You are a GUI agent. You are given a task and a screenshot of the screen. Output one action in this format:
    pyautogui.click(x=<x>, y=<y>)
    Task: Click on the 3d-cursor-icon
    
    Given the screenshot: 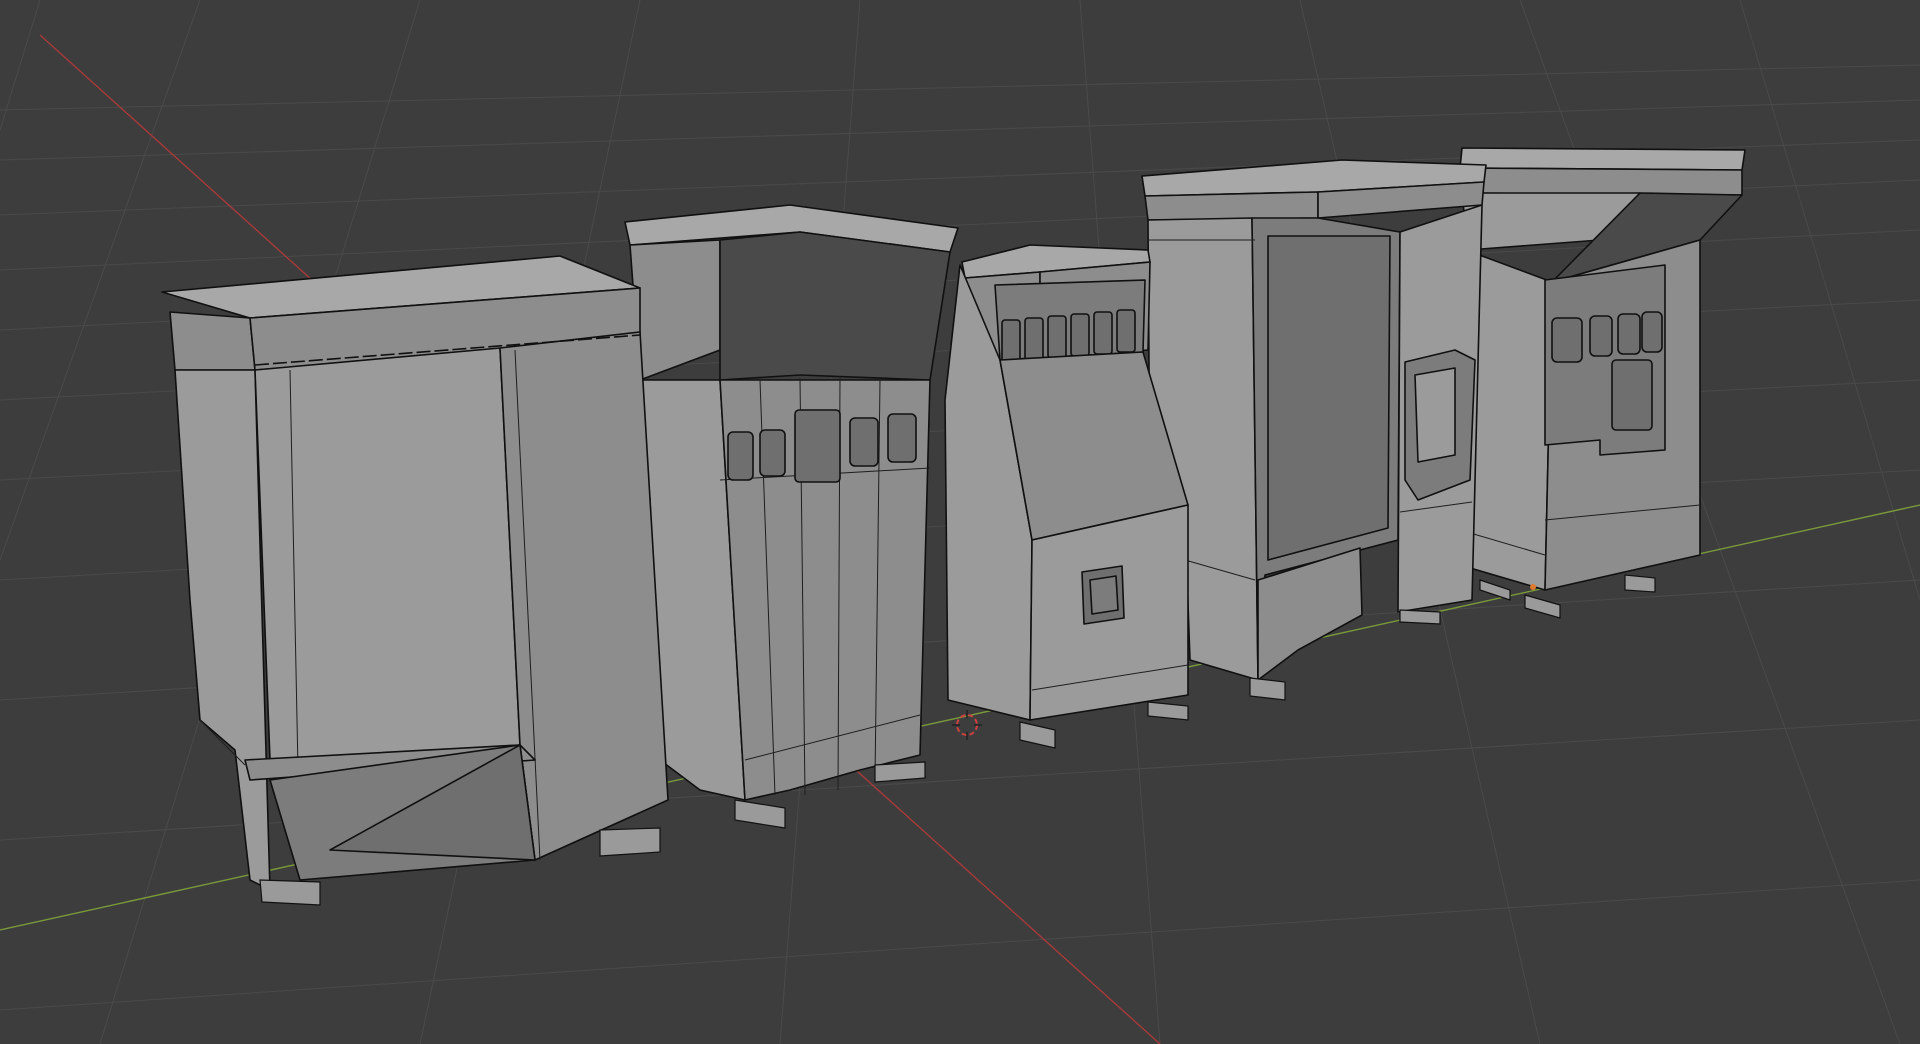 What is the action you would take?
    pyautogui.click(x=967, y=725)
    